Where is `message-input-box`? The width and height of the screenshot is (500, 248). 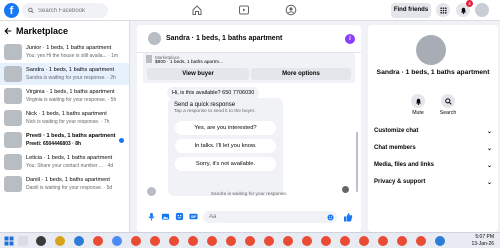 message-input-box is located at coordinates (270, 217).